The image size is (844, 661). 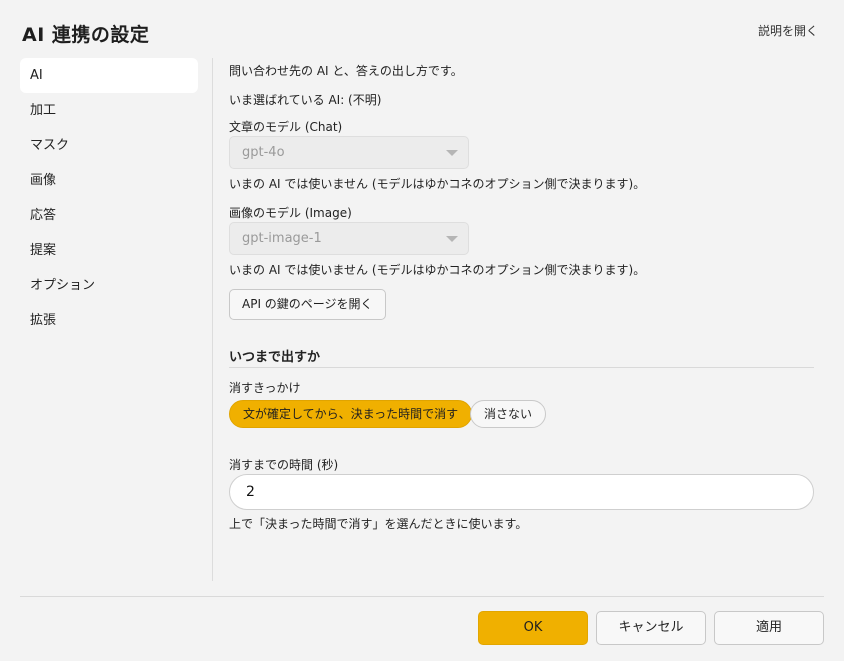 I want to click on image-model-note: いまの AI では使いません (モデルはゆかコネのオプション側で決まります)。, so click(x=437, y=270).